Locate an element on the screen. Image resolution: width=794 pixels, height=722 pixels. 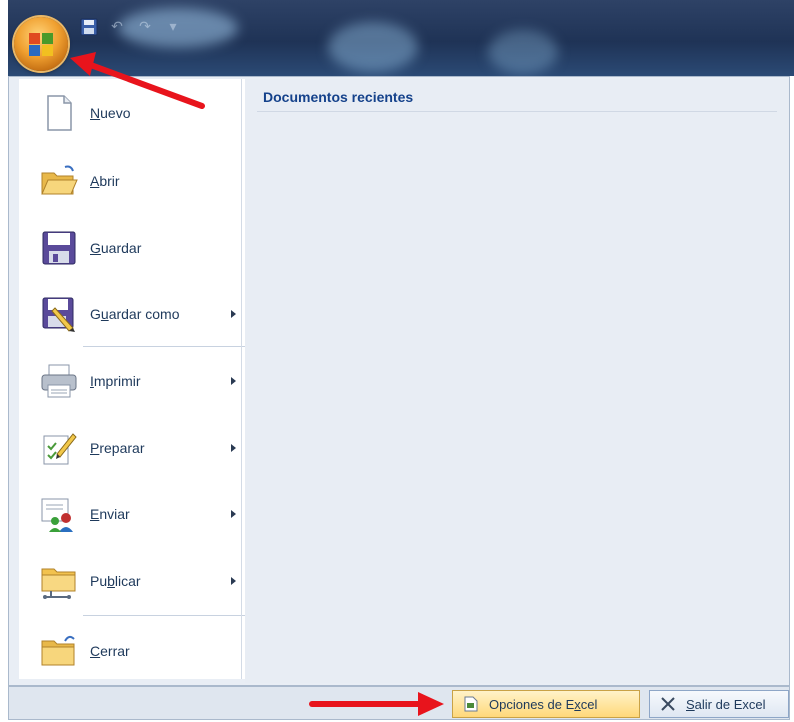
publish-icon is located at coordinates (58, 583).